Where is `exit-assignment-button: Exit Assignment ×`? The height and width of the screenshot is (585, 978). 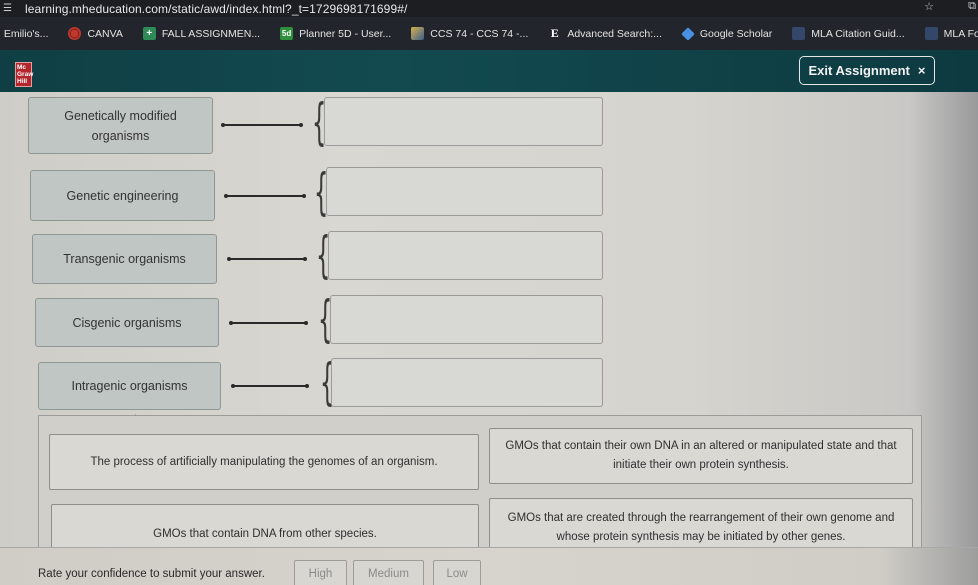
exit-assignment-button: Exit Assignment × is located at coordinates (867, 70).